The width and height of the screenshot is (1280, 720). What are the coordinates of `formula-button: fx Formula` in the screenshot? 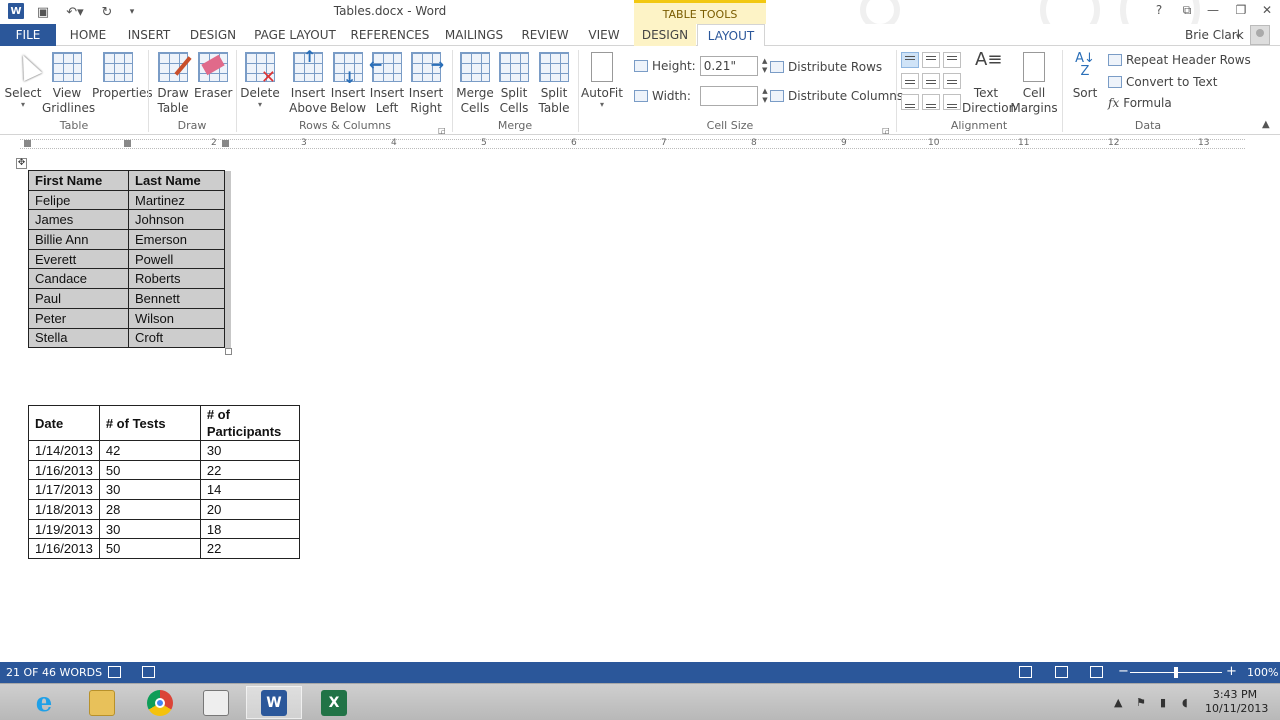 It's located at (1140, 103).